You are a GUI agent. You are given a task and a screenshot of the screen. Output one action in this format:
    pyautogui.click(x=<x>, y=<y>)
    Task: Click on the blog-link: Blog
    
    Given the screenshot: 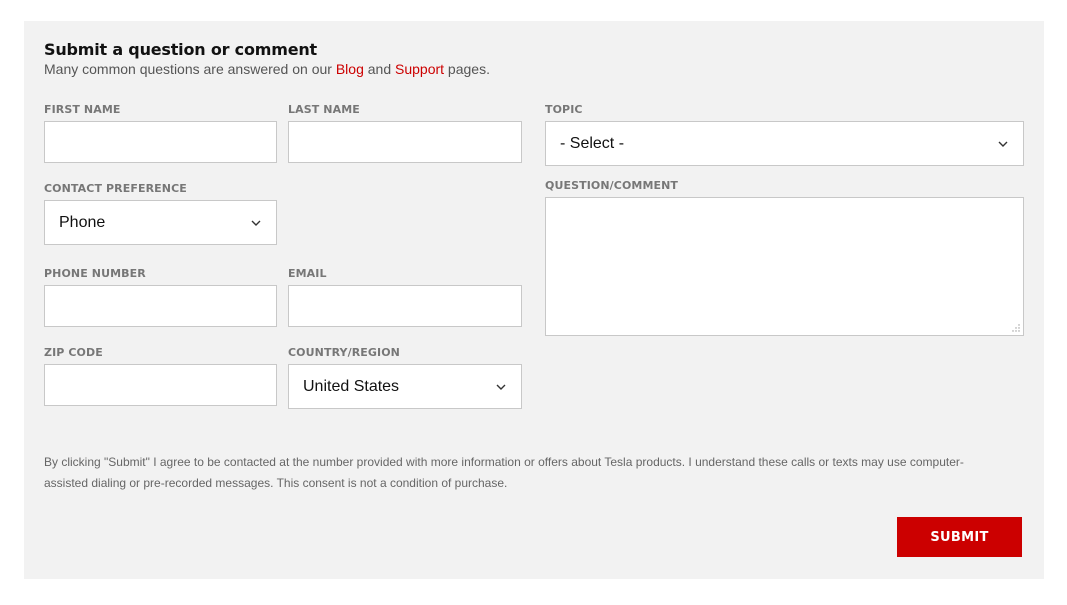 What is the action you would take?
    pyautogui.click(x=350, y=69)
    